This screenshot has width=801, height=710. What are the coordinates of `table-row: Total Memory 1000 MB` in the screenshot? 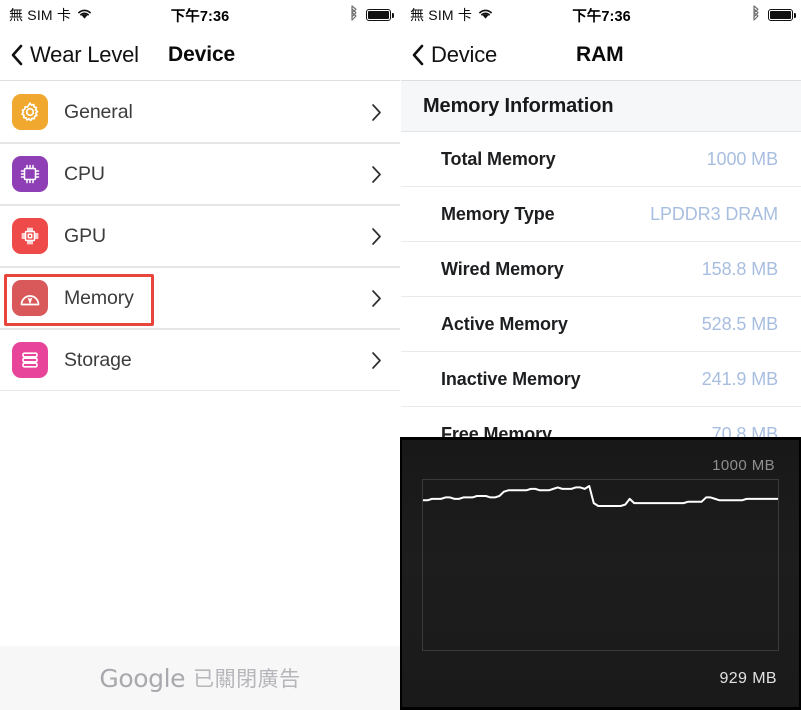 It's located at (601, 159).